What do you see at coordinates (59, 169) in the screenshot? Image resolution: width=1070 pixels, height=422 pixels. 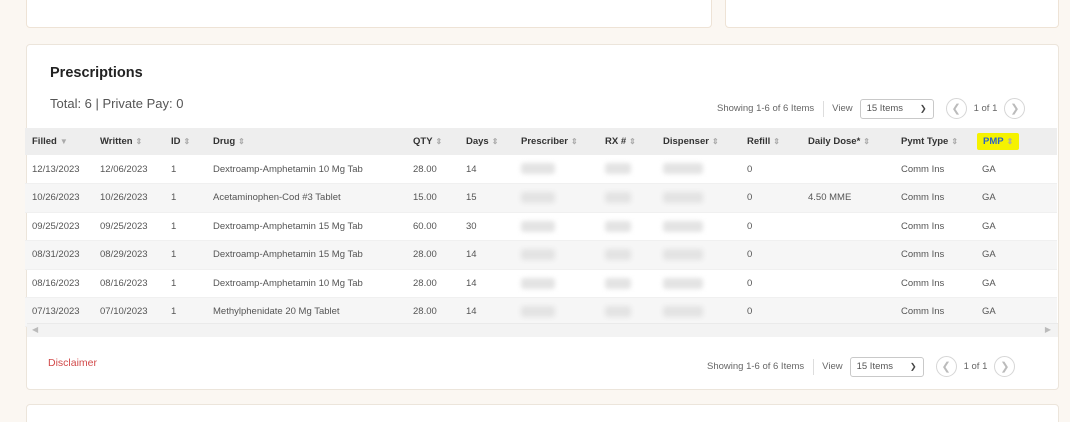 I see `cell-filled: 12/13/2023` at bounding box center [59, 169].